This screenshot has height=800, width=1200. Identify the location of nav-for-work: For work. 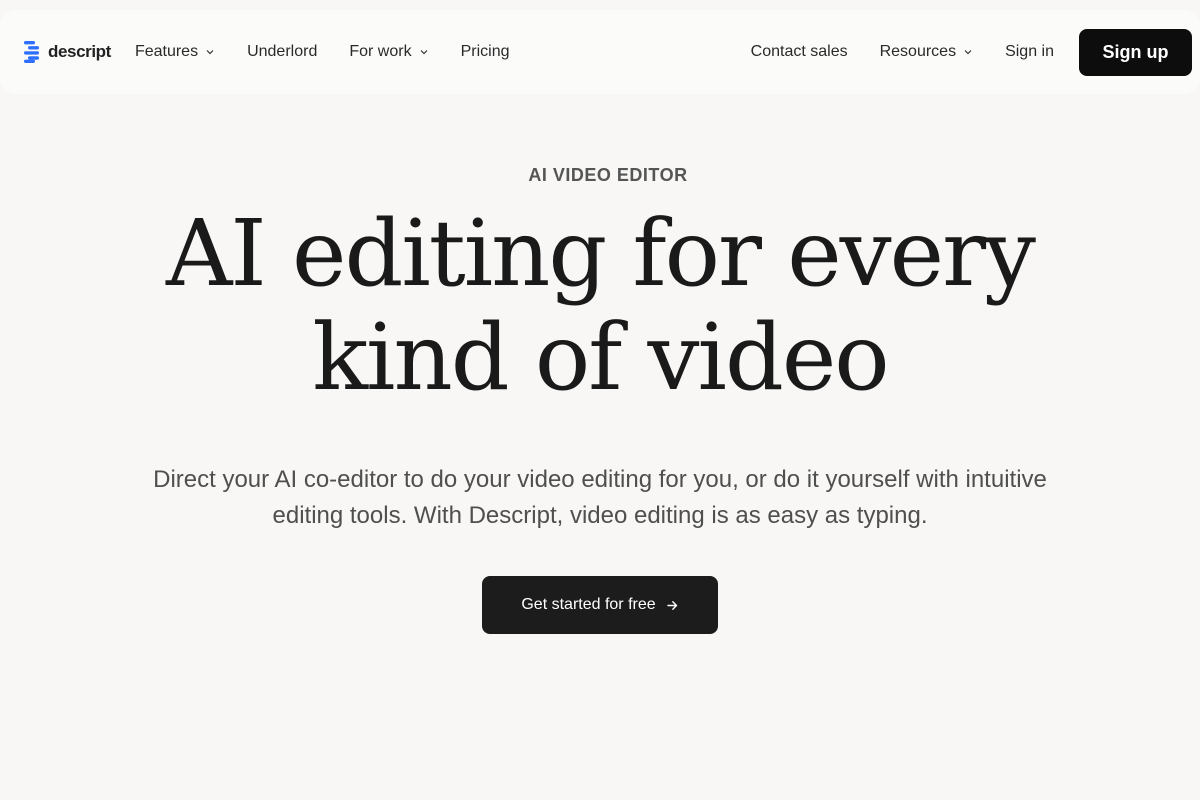
(388, 52).